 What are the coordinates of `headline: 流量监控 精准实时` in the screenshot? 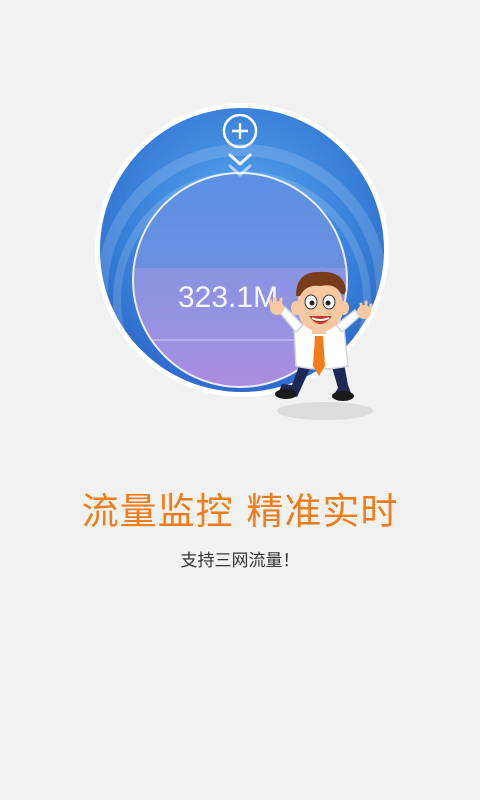 It's located at (240, 511).